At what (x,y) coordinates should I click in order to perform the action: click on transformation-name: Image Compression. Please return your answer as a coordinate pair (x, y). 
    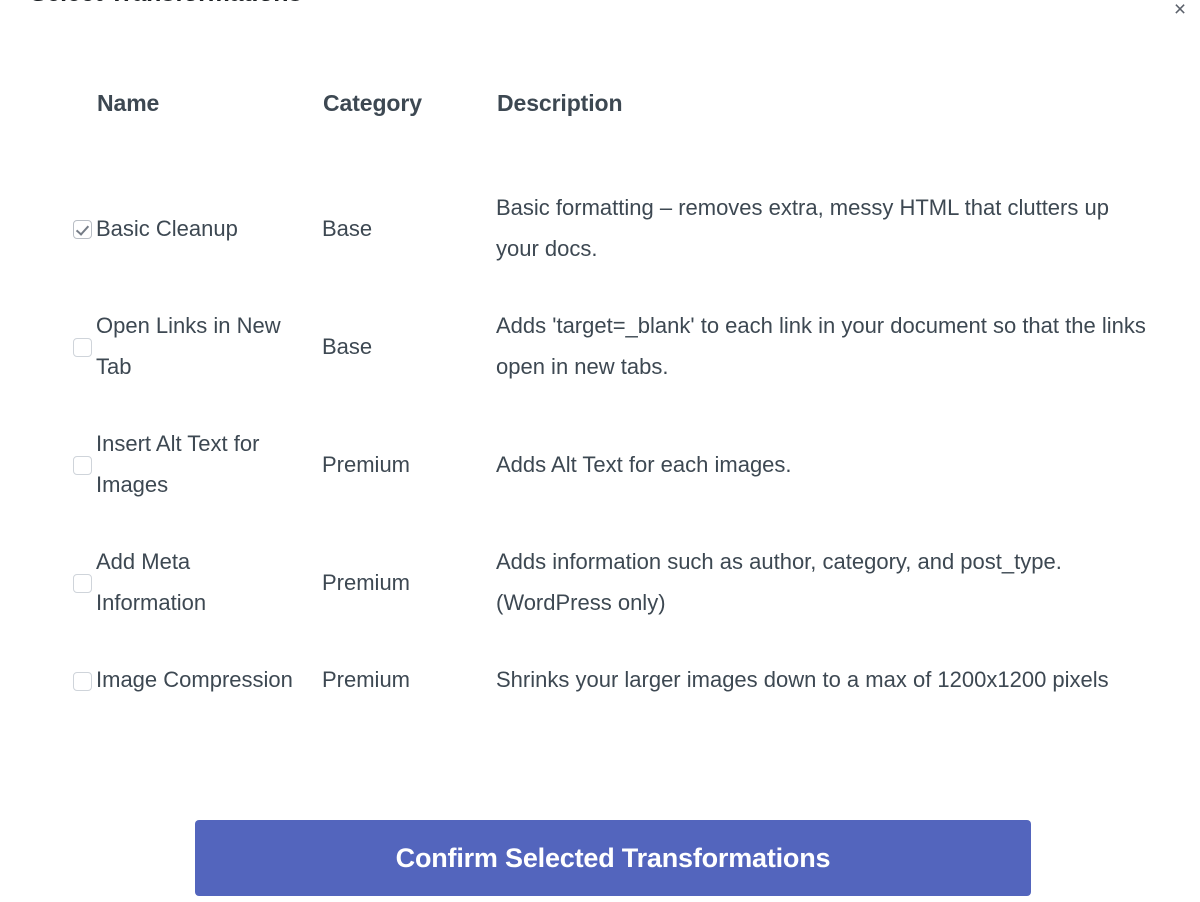
    Looking at the image, I should click on (194, 679).